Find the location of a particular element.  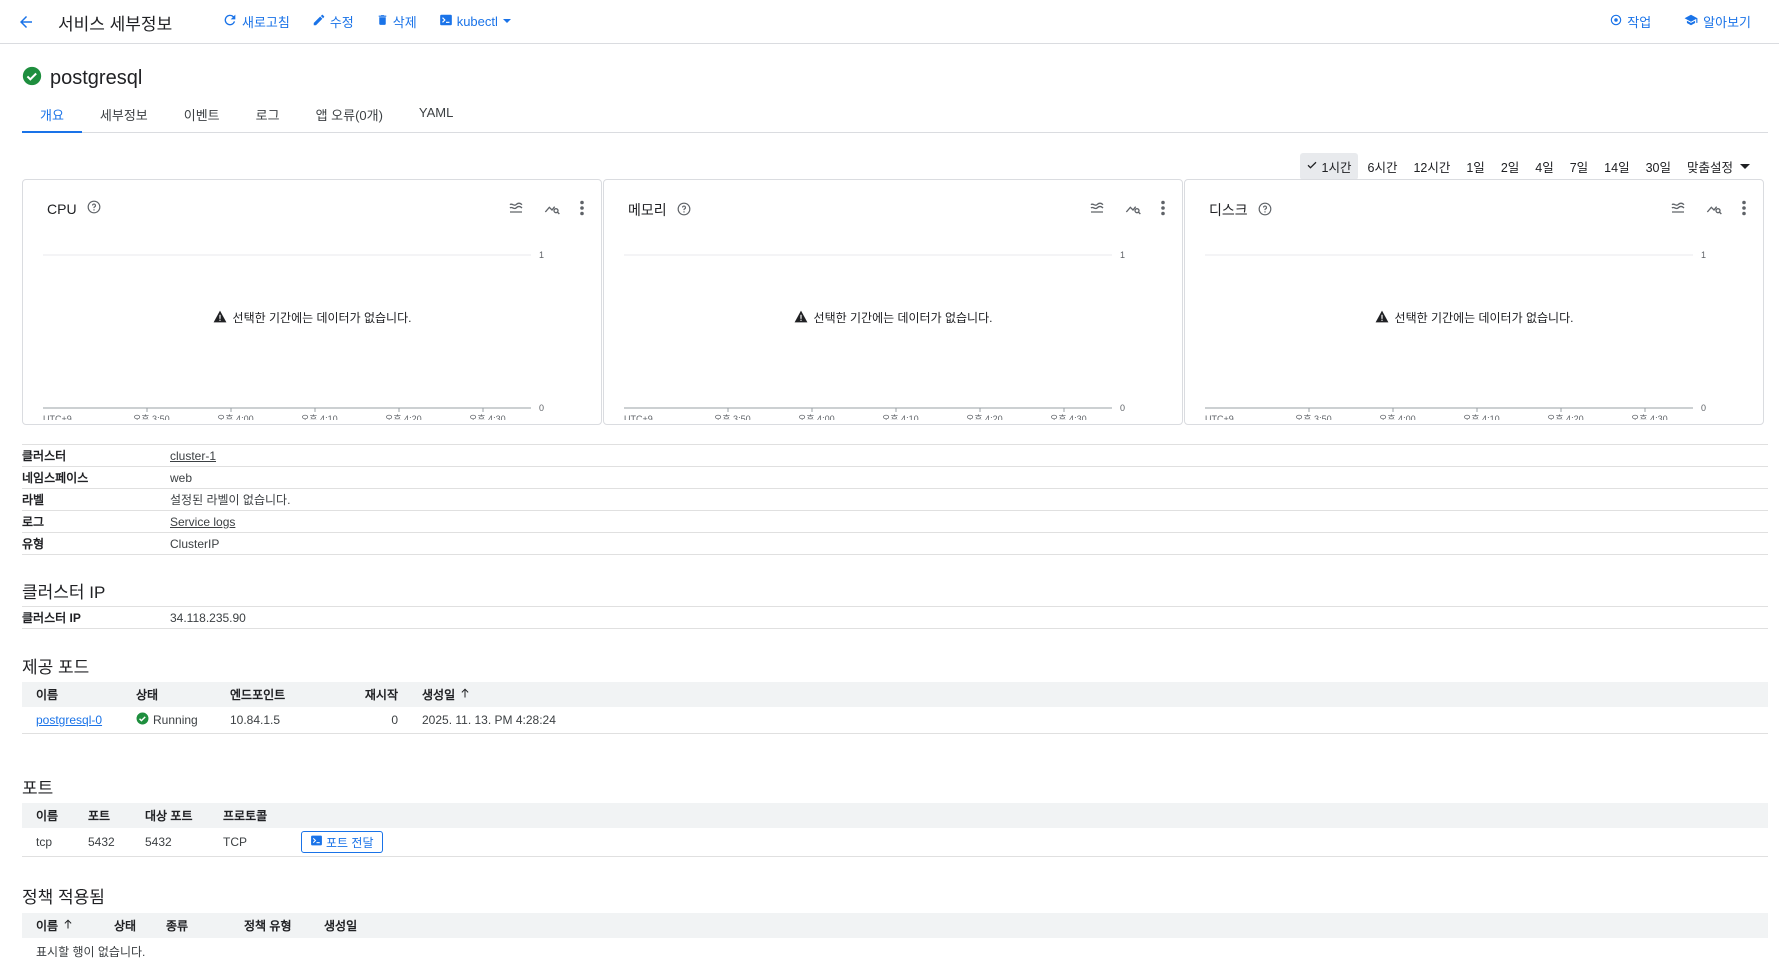

time-range-6h: 6시간 is located at coordinates (1383, 166).